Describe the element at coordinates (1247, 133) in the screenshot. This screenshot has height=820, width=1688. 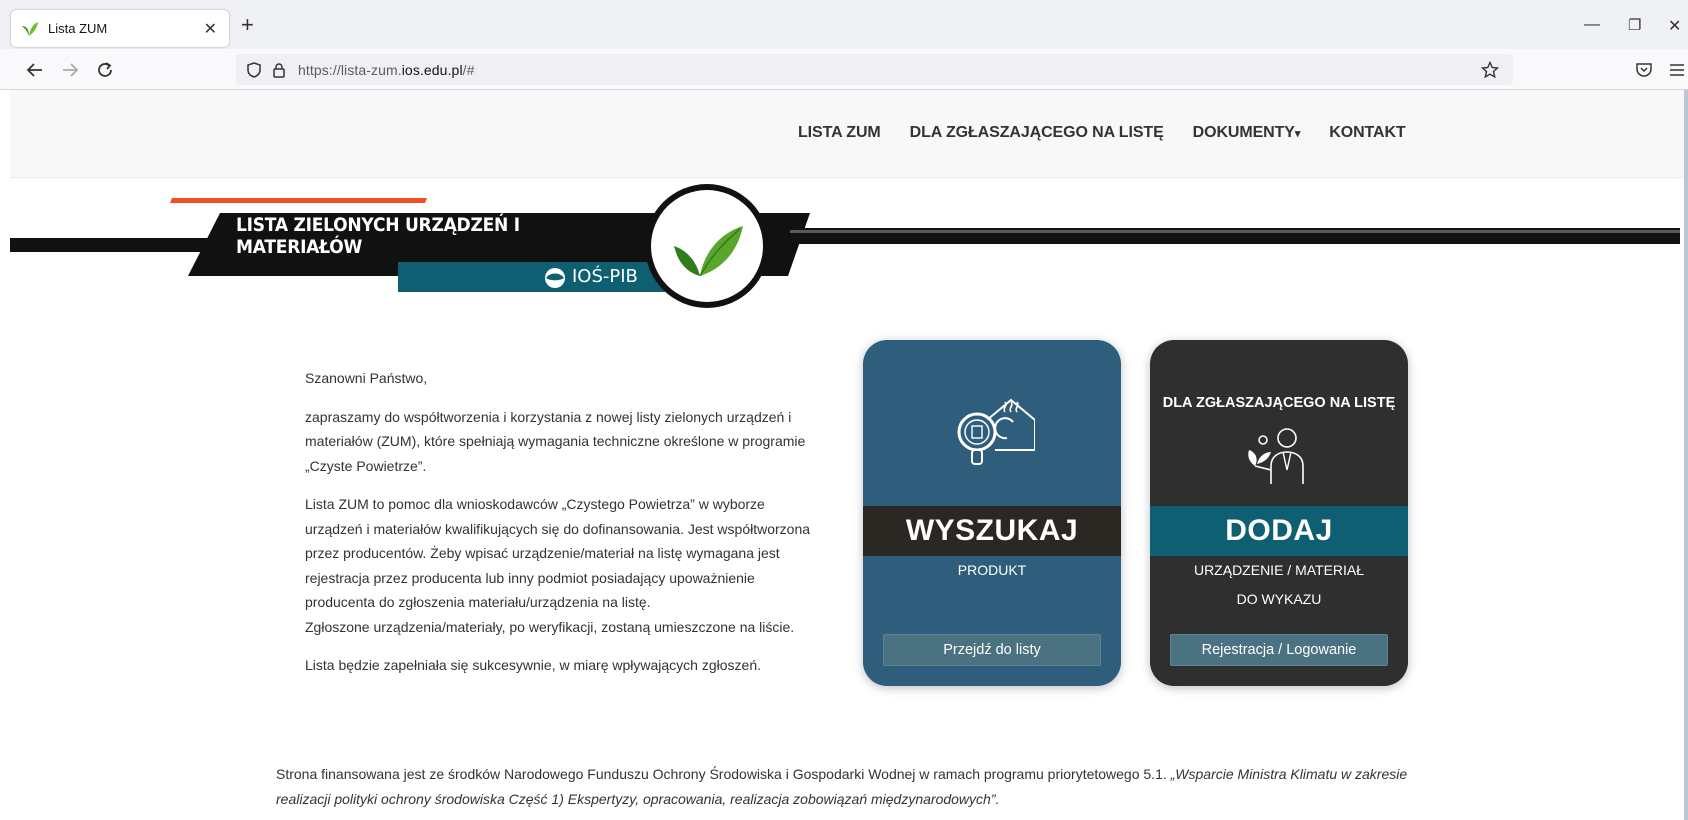
I see `nav-dokumenty: DOKUMENTY▾` at that location.